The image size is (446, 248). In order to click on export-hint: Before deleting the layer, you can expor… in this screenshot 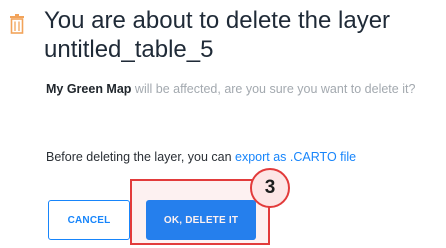, I will do `click(244, 157)`.